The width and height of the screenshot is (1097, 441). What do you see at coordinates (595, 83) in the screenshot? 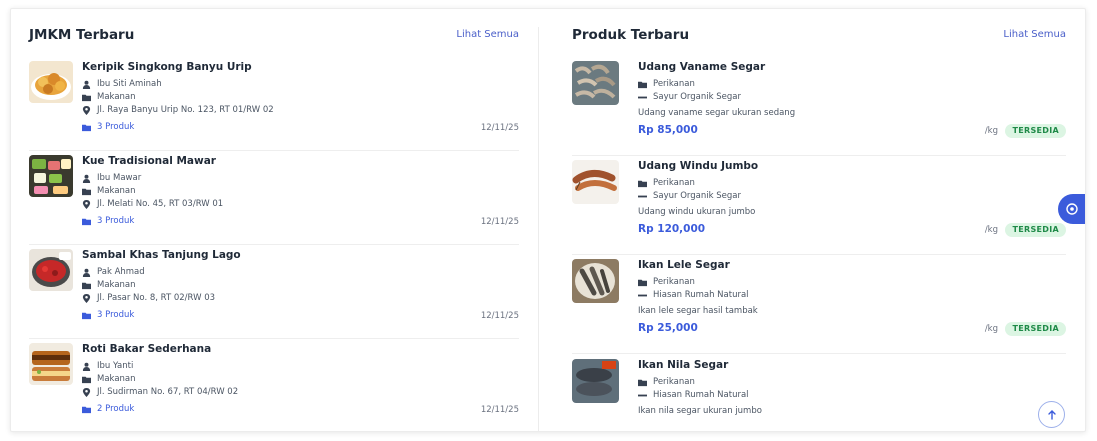
I see `shrimp-photo-icon` at bounding box center [595, 83].